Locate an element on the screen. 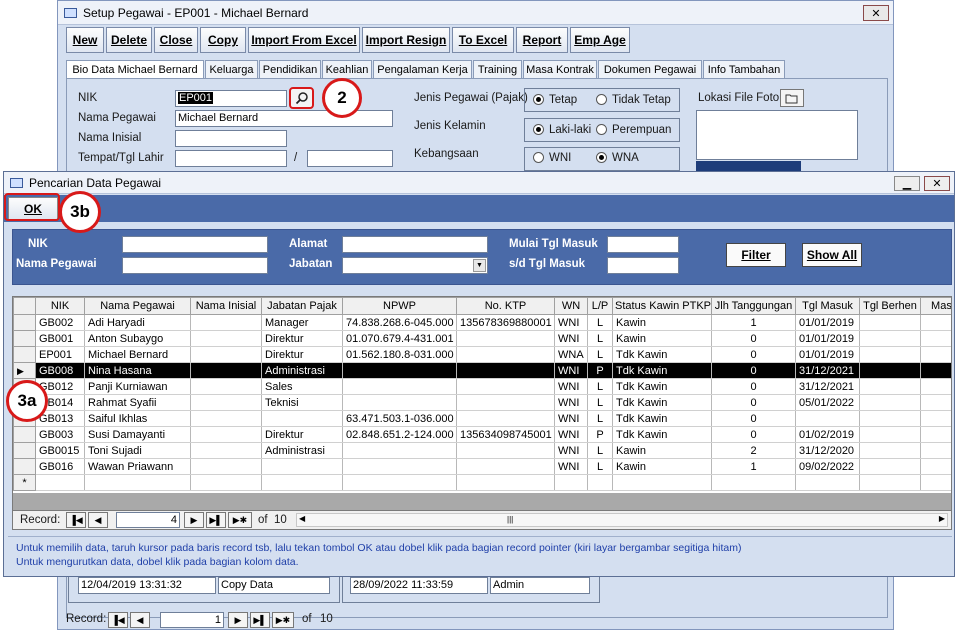 The image size is (959, 630). cell-status-kawin: Kawin is located at coordinates (662, 450).